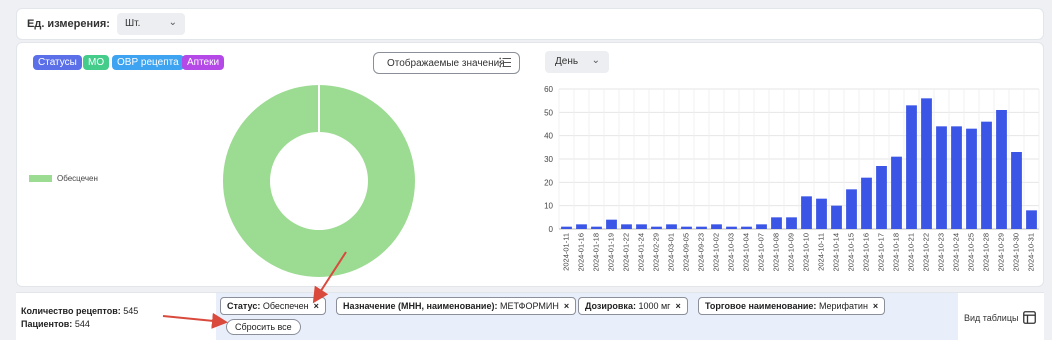  What do you see at coordinates (566, 252) in the screenshot?
I see `x-tick-label: 2024-01-11` at bounding box center [566, 252].